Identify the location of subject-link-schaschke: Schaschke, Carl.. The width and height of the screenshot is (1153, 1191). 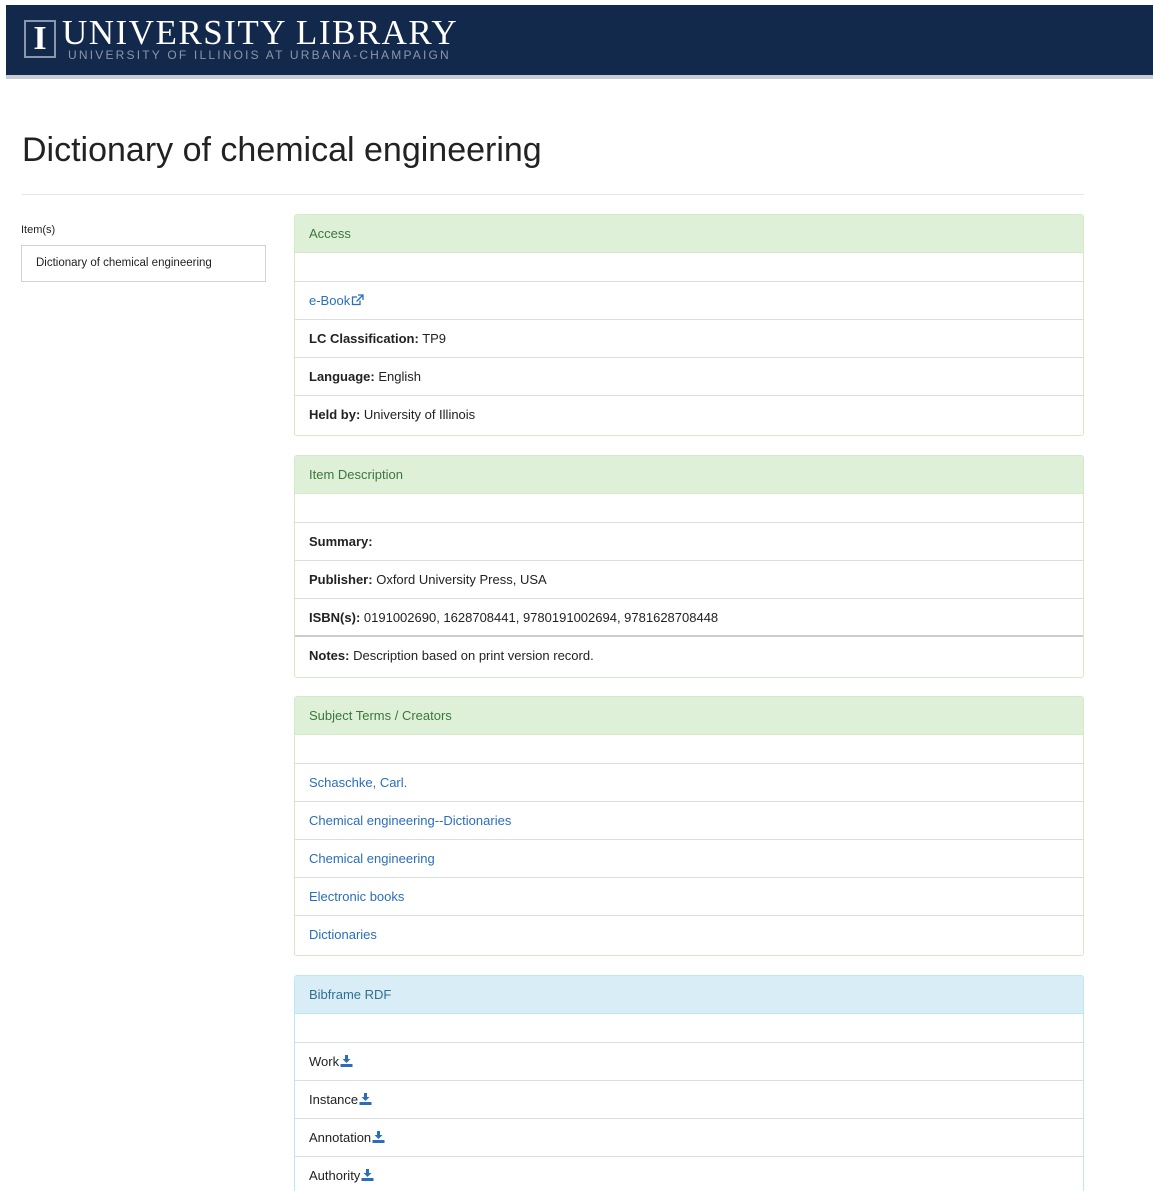
(358, 782).